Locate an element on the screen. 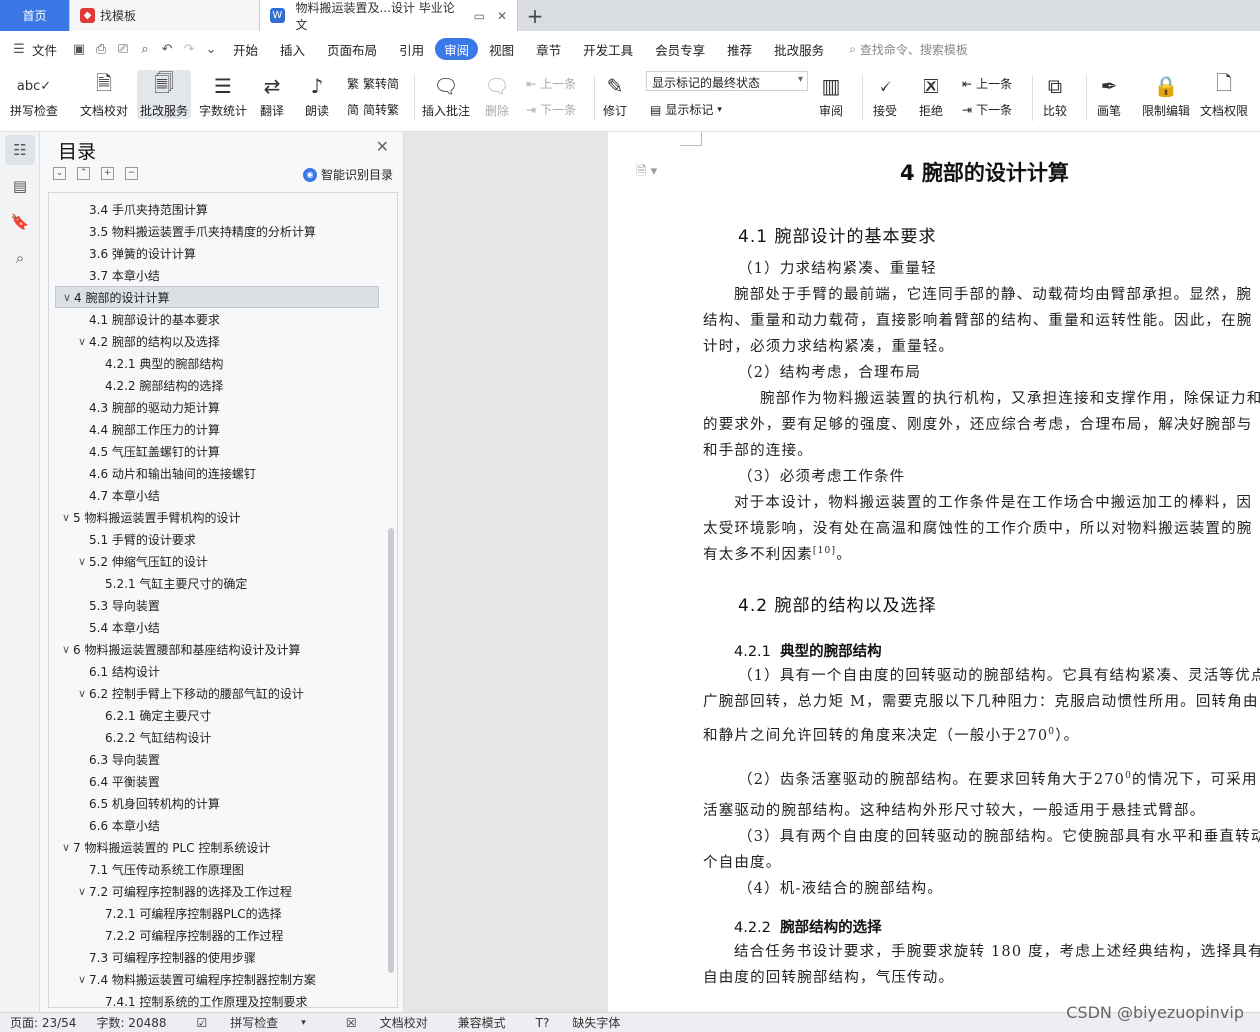 Image resolution: width=1260 pixels, height=1032 pixels. next-change-button: ⇥ 下一条 is located at coordinates (987, 109).